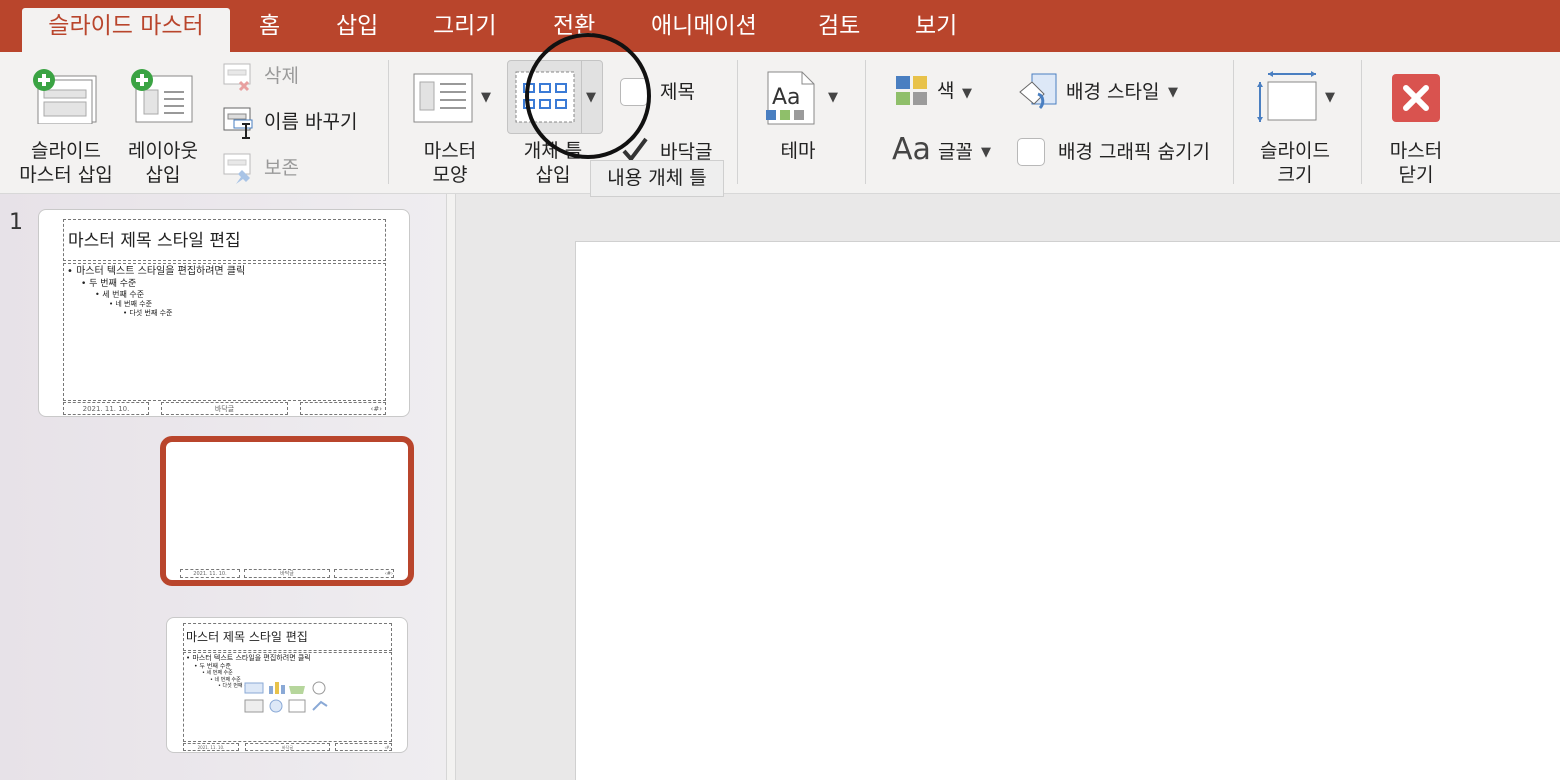 The image size is (1560, 780). What do you see at coordinates (126, 30) in the screenshot?
I see `tab-slide-master: 슬라이드 마스터` at bounding box center [126, 30].